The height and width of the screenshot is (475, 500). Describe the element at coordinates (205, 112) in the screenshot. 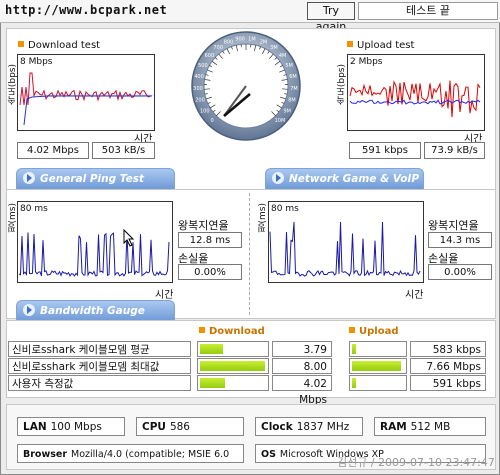

I see `gauge-tick-label: 100` at that location.